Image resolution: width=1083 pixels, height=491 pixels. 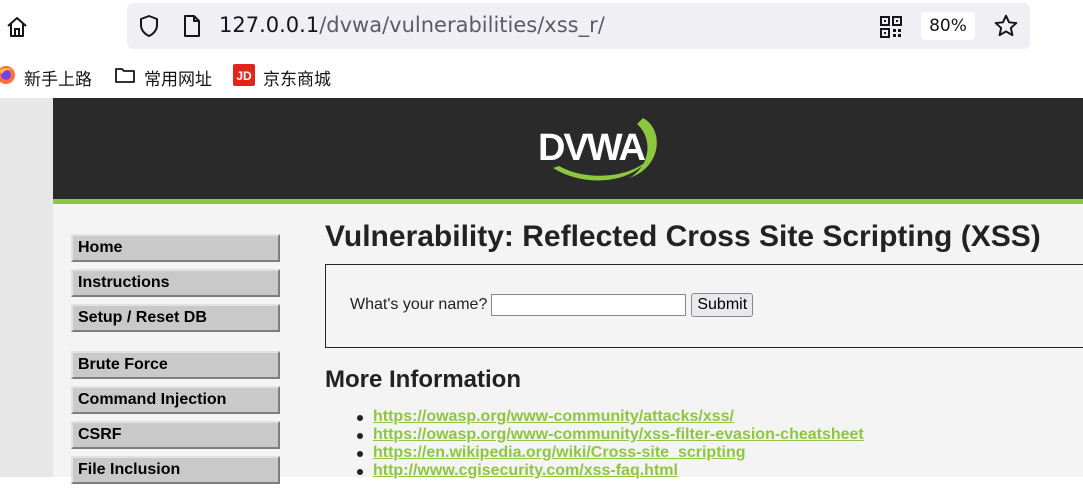 What do you see at coordinates (297, 79) in the screenshot?
I see `bookmark-label: 京东商城` at bounding box center [297, 79].